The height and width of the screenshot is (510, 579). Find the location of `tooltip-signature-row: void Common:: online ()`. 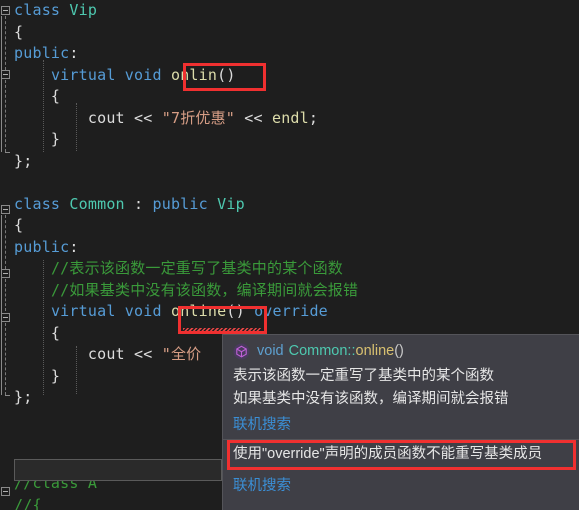

tooltip-signature-row: void Common:: online () is located at coordinates (401, 351).